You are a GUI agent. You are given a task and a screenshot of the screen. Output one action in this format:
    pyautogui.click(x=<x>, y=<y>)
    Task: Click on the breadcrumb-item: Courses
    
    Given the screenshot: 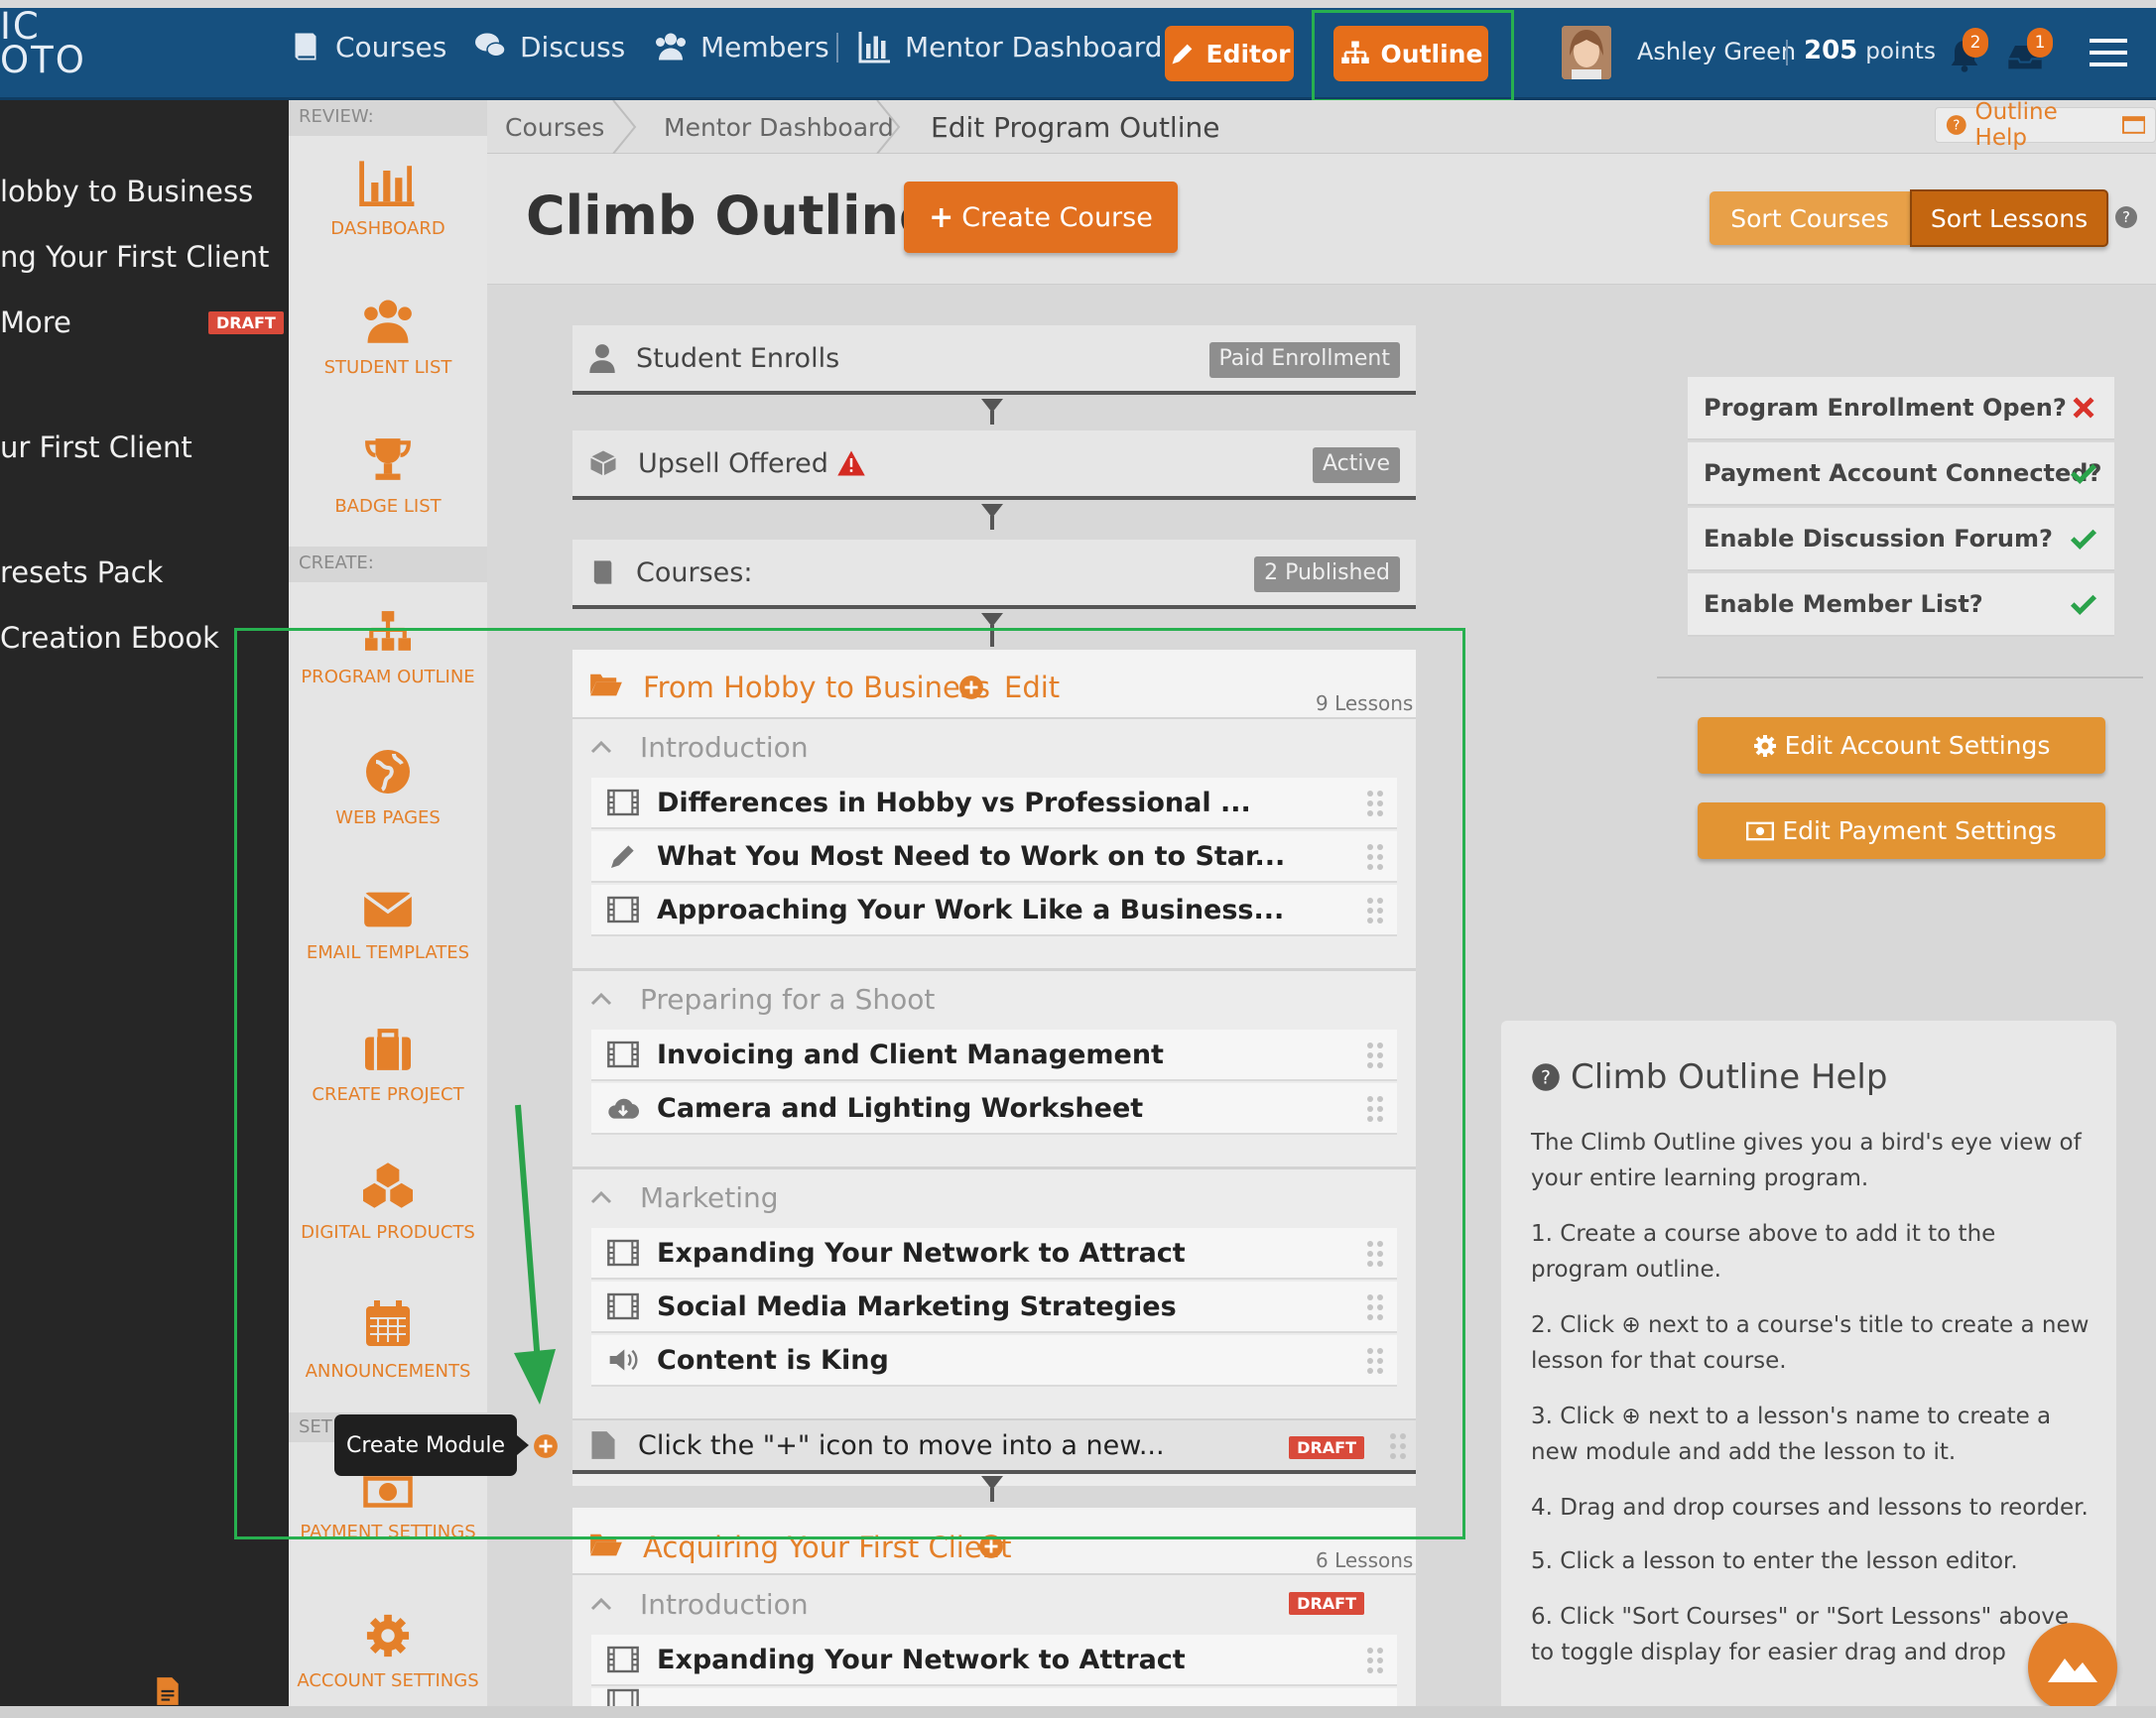 What is the action you would take?
    pyautogui.click(x=554, y=127)
    